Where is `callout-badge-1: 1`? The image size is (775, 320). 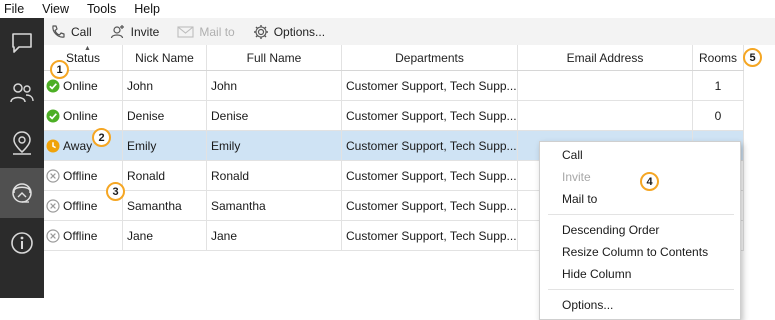 callout-badge-1: 1 is located at coordinates (59, 69).